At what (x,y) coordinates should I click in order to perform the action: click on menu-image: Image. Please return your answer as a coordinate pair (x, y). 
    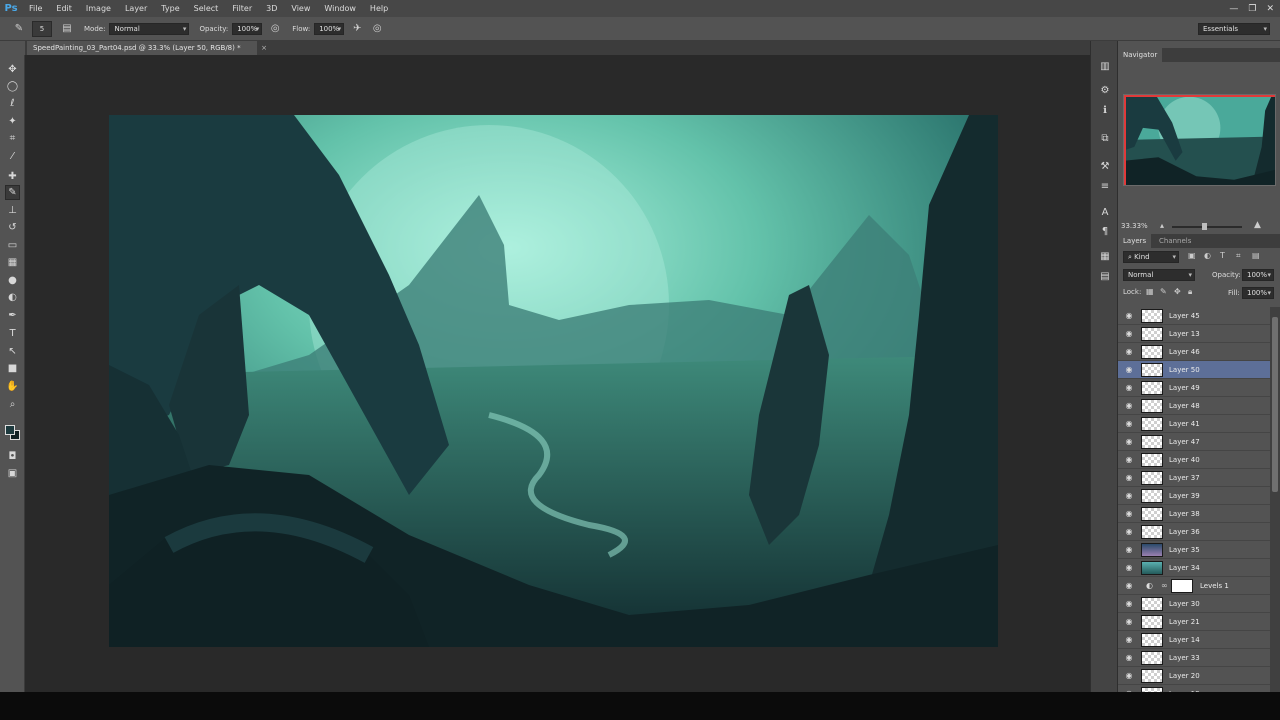
    Looking at the image, I should click on (98, 8).